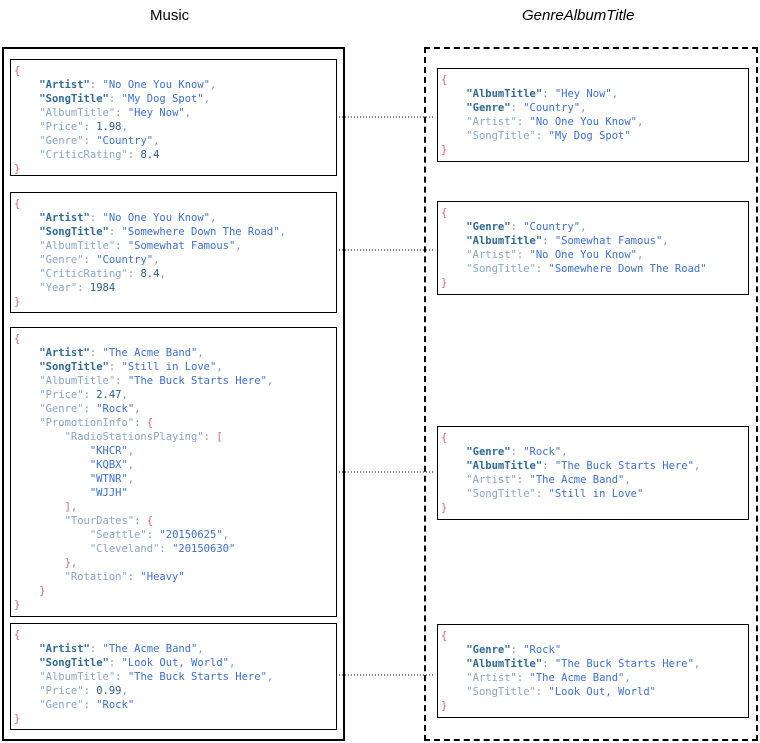 The width and height of the screenshot is (760, 743). What do you see at coordinates (143, 437) in the screenshot?
I see `json-line: "RadioStationsPlaying": [` at bounding box center [143, 437].